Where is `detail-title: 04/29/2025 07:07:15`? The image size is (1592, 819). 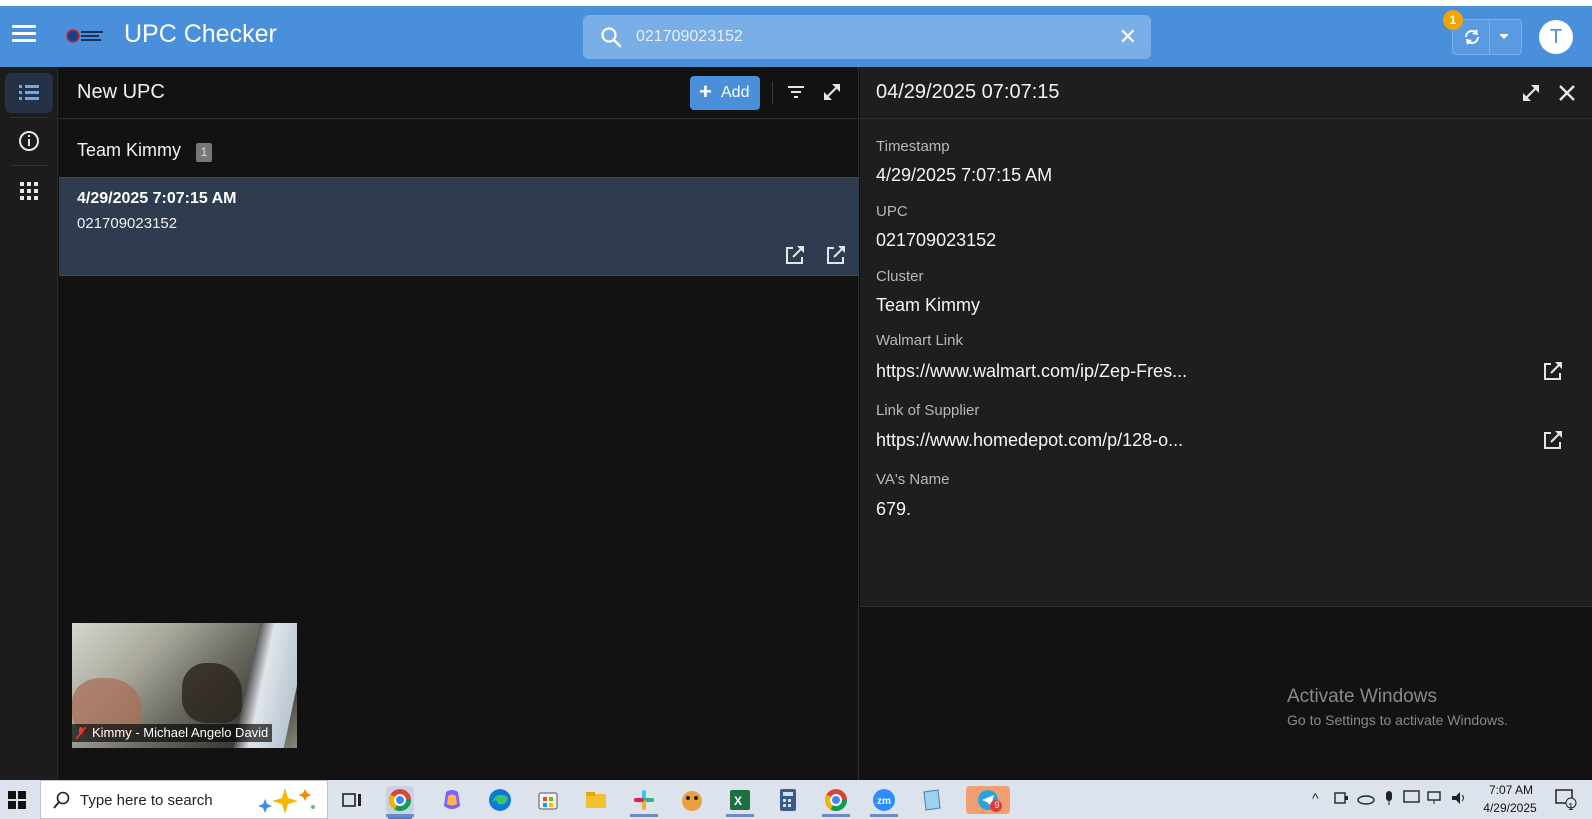
detail-title: 04/29/2025 07:07:15 is located at coordinates (968, 92).